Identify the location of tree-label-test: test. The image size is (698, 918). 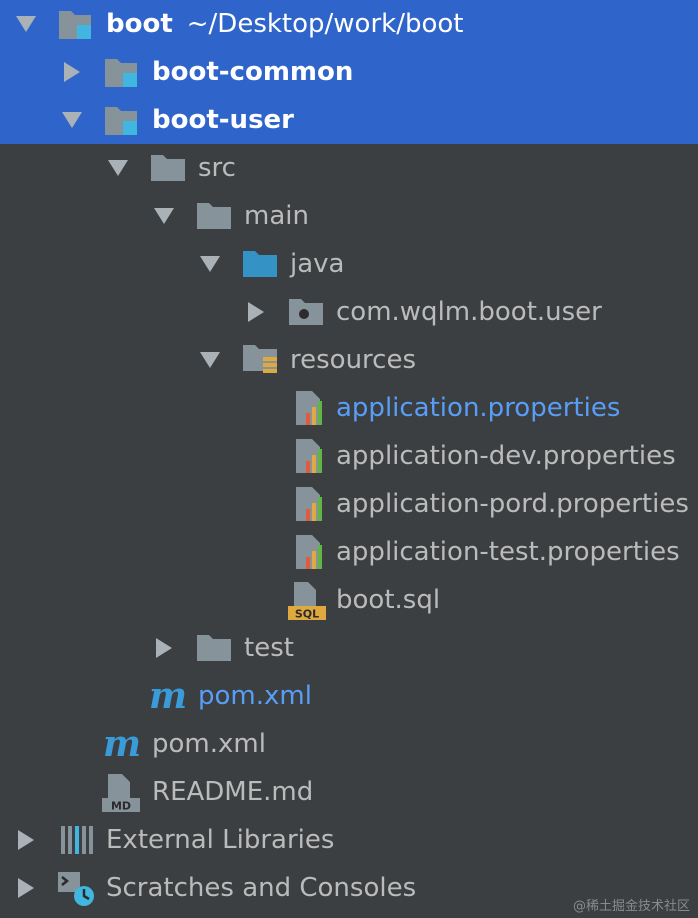
(269, 648).